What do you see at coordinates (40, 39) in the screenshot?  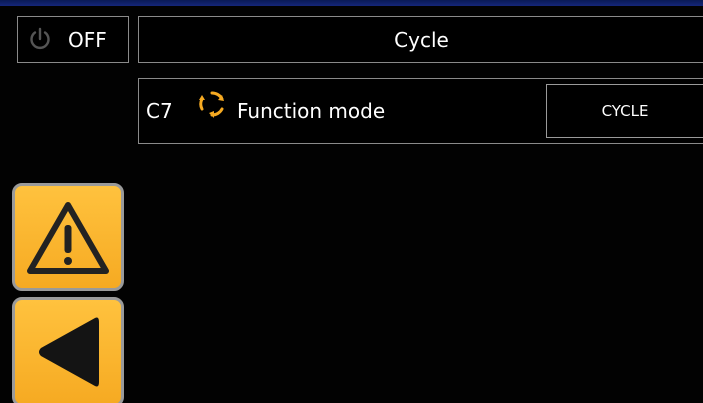 I see `power-icon` at bounding box center [40, 39].